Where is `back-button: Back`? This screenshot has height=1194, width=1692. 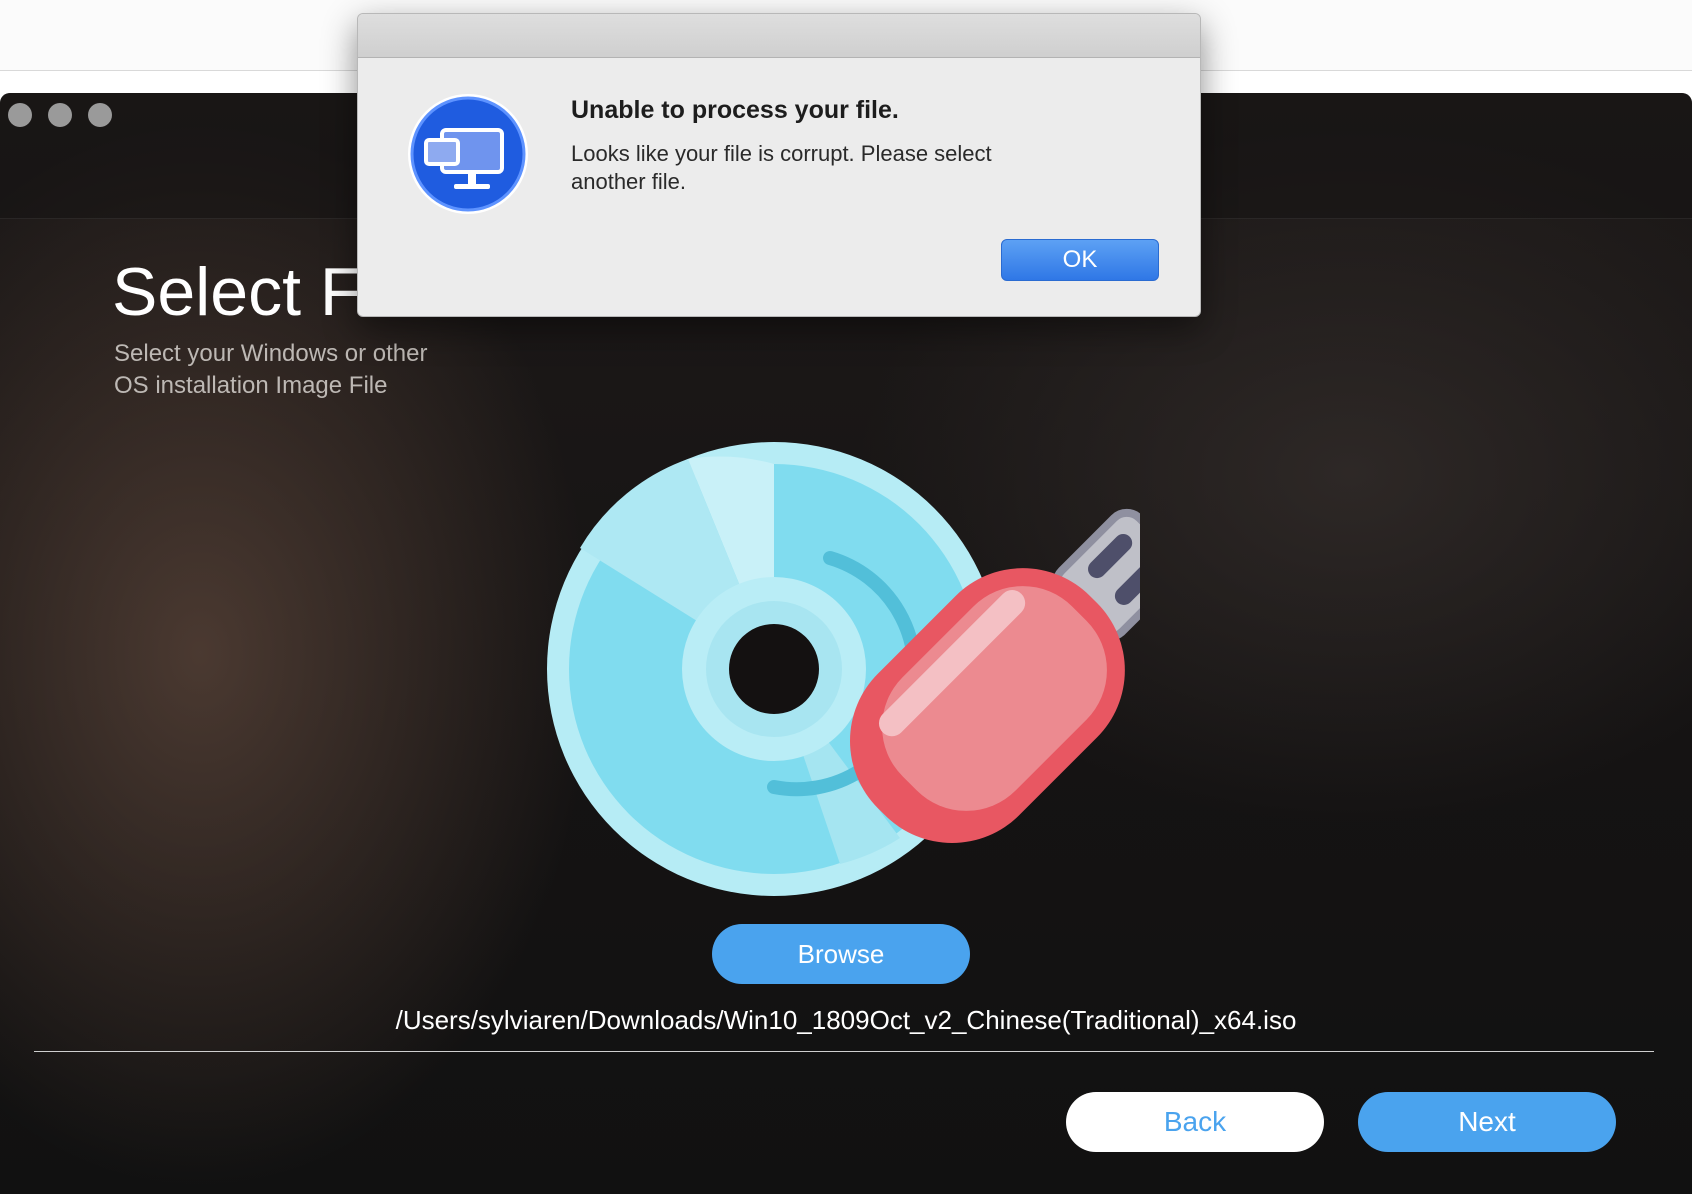 back-button: Back is located at coordinates (1195, 1122).